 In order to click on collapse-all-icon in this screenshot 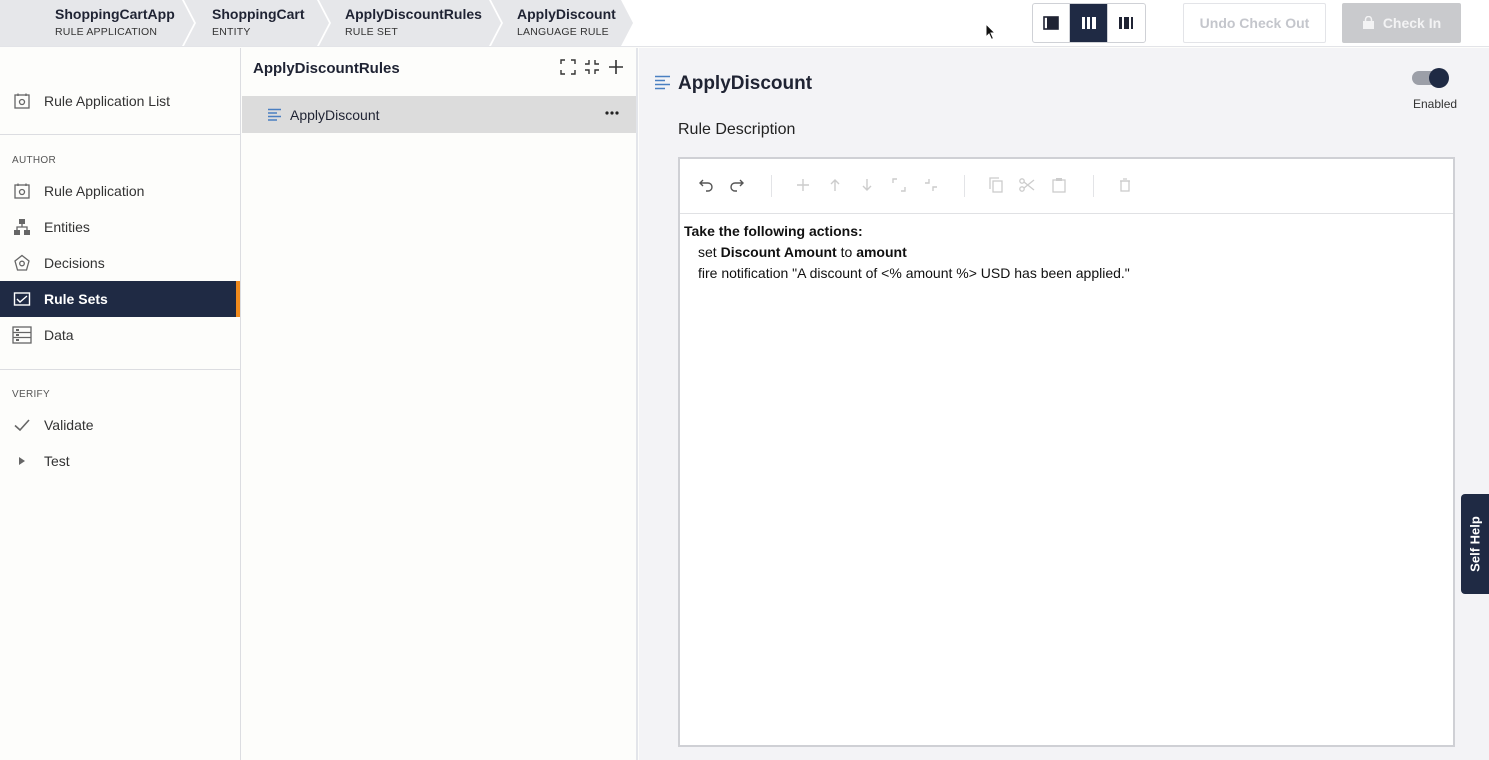, I will do `click(592, 67)`.